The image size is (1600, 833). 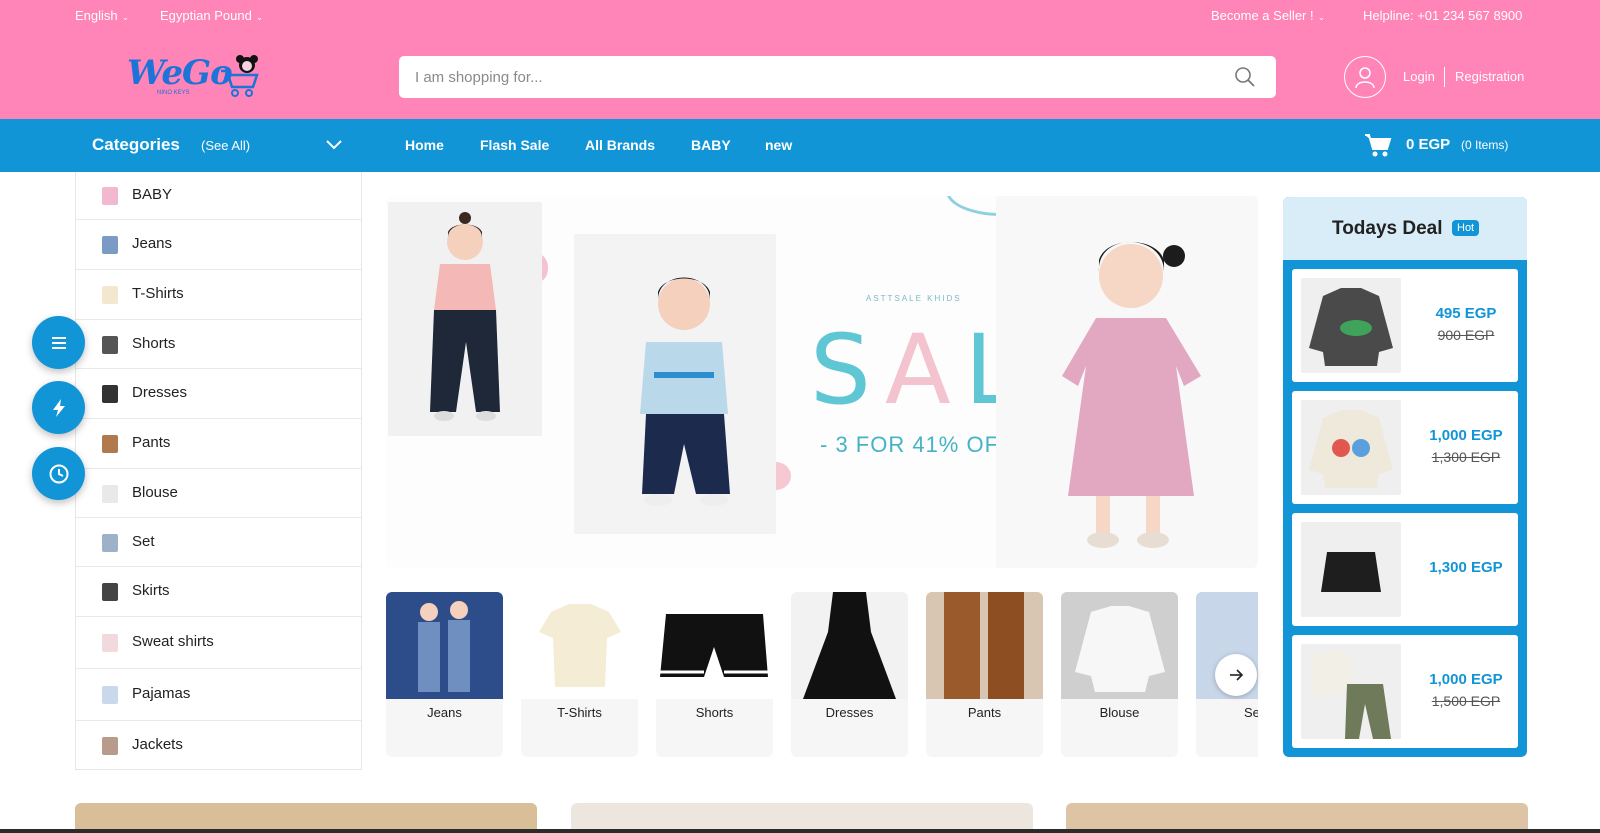 What do you see at coordinates (465, 319) in the screenshot?
I see `product-photo-girl` at bounding box center [465, 319].